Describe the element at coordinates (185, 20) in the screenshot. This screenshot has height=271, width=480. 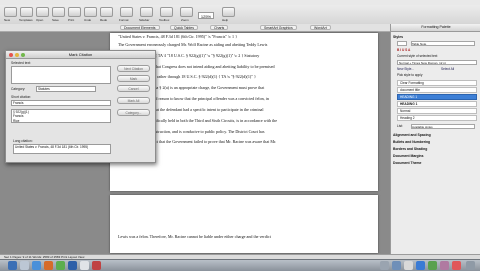
I see `toolbar-label-zoom: Zoom` at that location.